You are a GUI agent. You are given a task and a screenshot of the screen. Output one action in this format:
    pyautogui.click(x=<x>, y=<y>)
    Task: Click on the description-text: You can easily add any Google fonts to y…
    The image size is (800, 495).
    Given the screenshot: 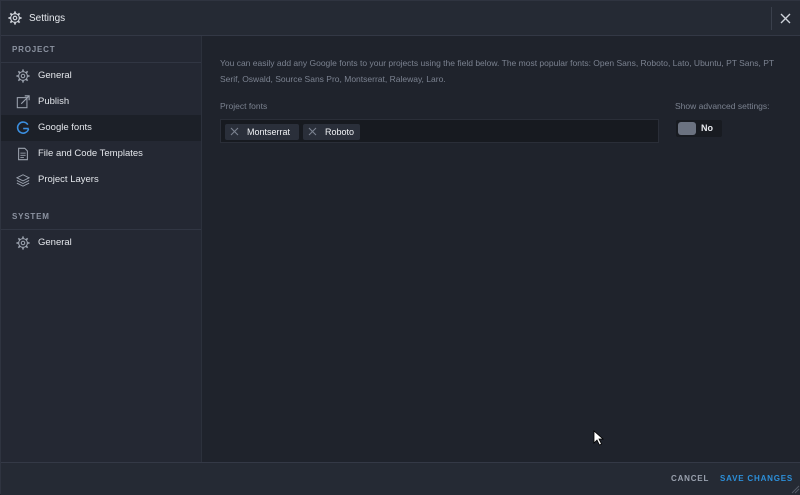 What is the action you would take?
    pyautogui.click(x=497, y=71)
    